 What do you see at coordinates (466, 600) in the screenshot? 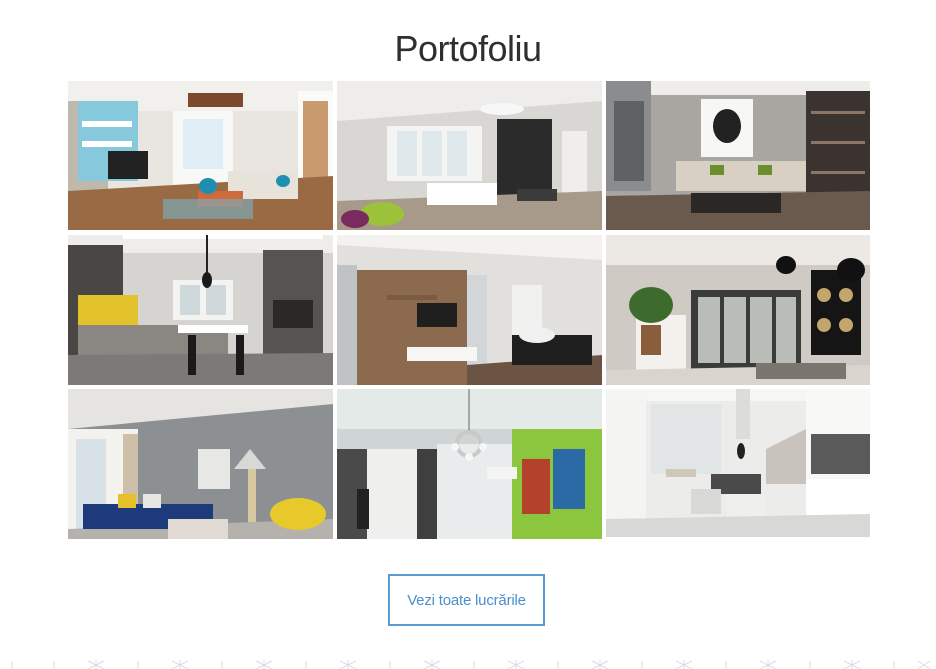
I see `view-all-works-button: Vezi toate lucrările` at bounding box center [466, 600].